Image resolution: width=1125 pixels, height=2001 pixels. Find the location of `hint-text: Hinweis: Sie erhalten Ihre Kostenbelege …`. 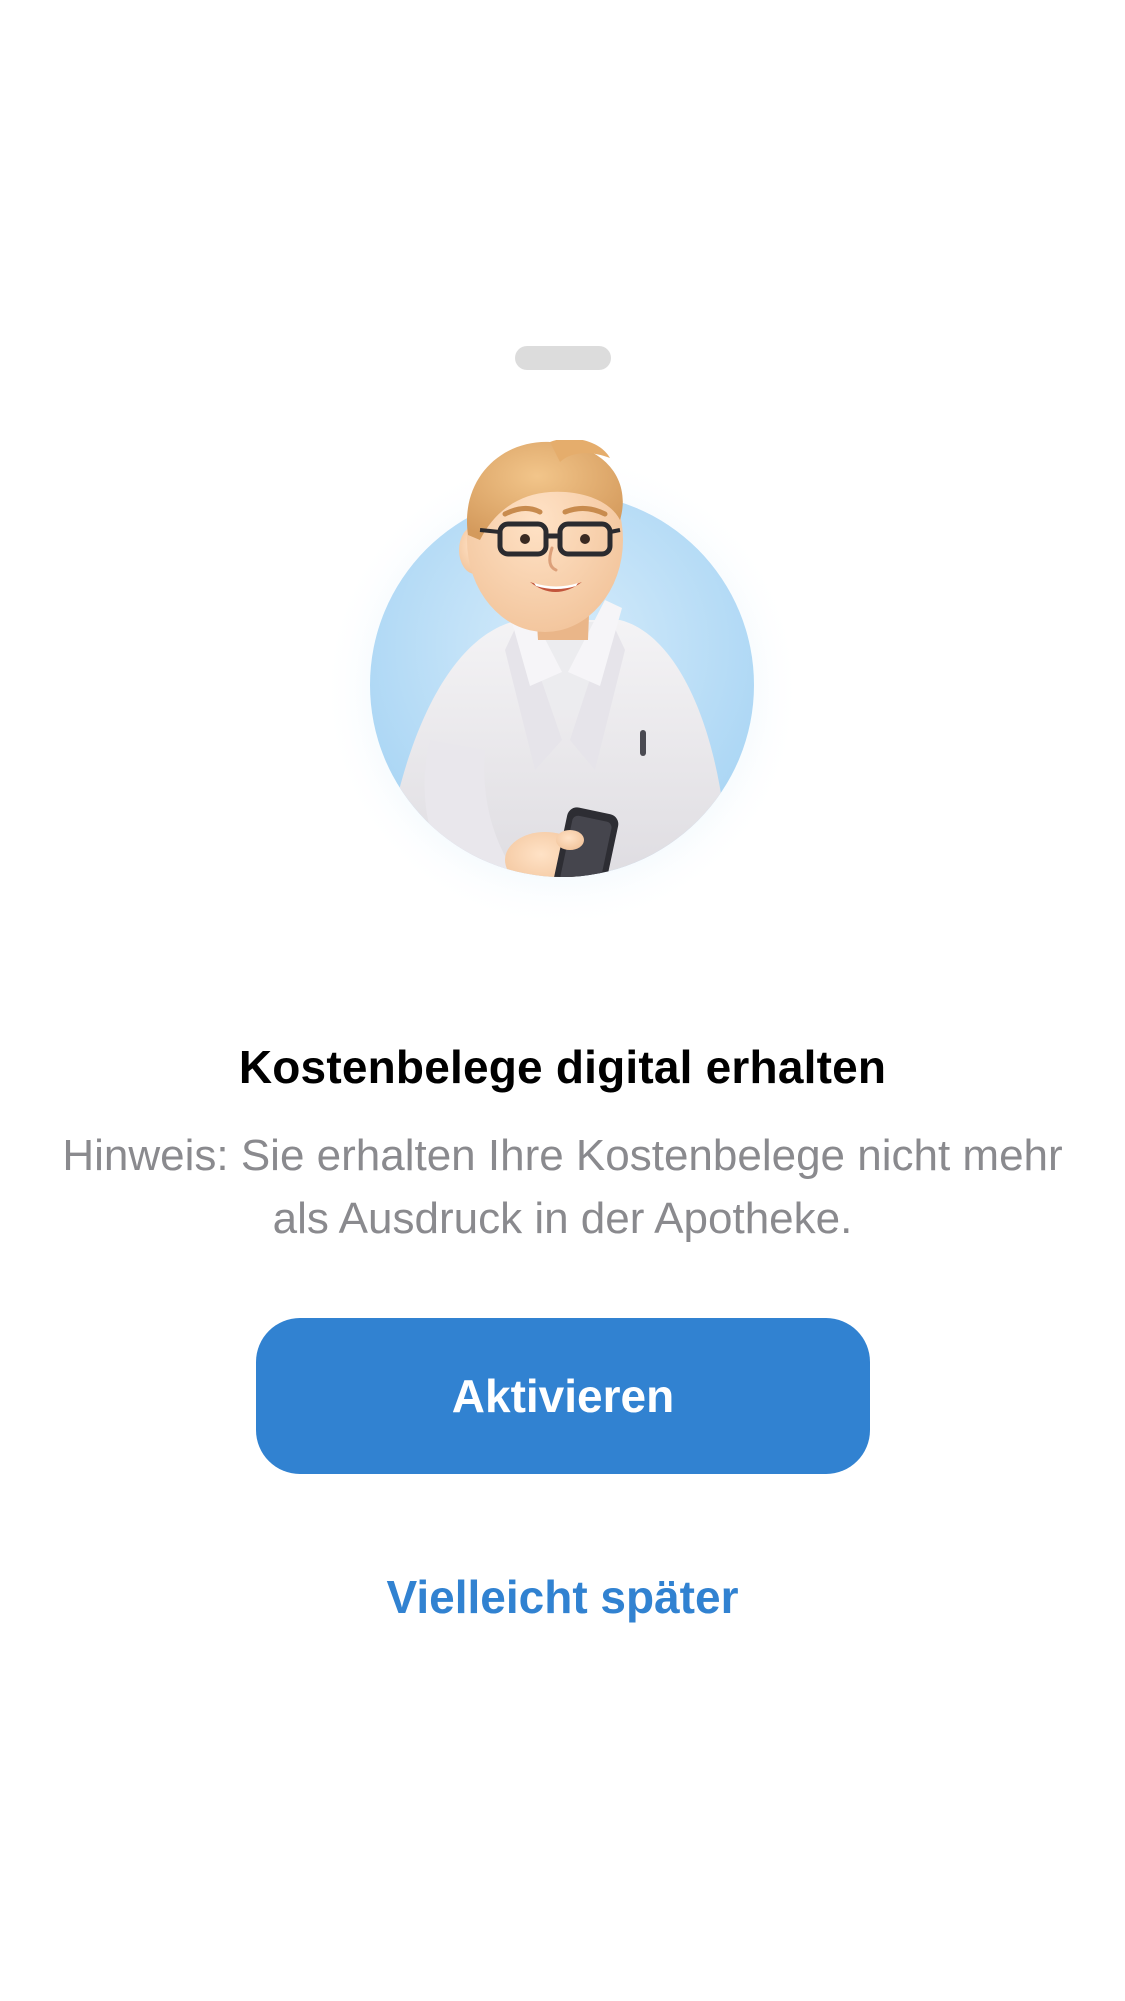

hint-text: Hinweis: Sie erhalten Ihre Kostenbelege … is located at coordinates (562, 1187).